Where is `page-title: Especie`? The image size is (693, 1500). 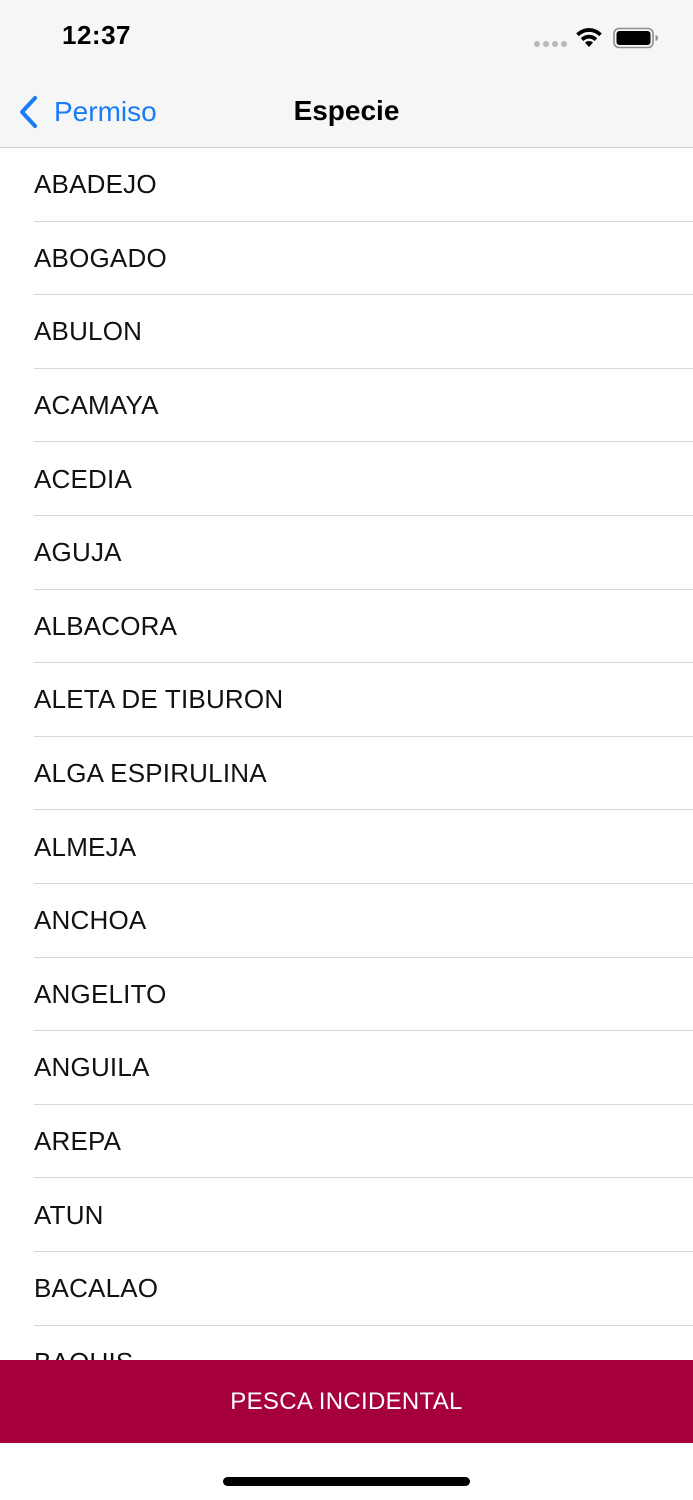
page-title: Especie is located at coordinates (346, 110).